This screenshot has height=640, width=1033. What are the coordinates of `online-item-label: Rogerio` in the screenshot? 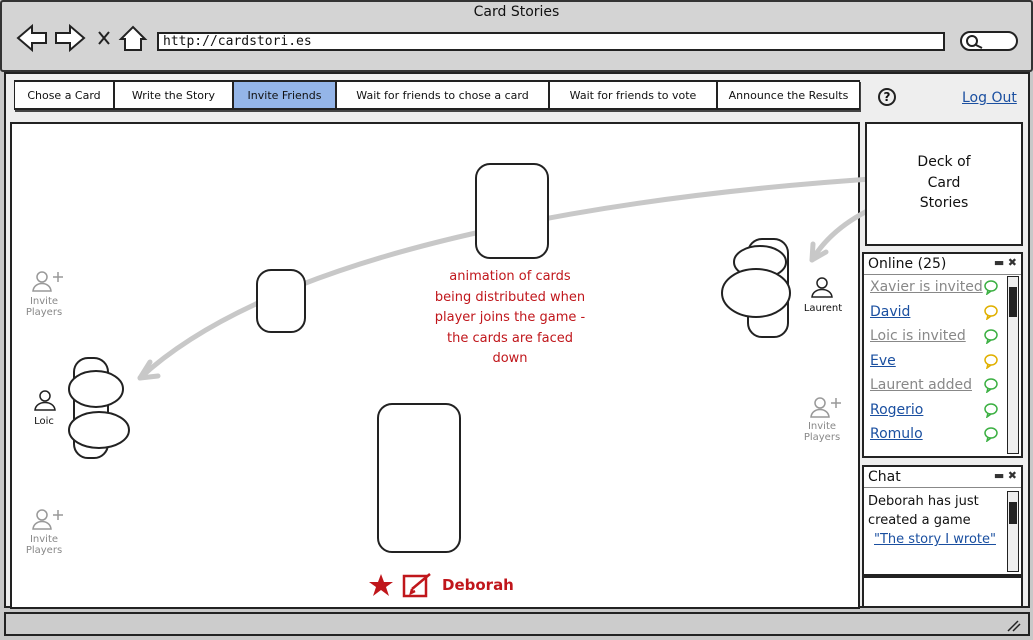 It's located at (897, 409).